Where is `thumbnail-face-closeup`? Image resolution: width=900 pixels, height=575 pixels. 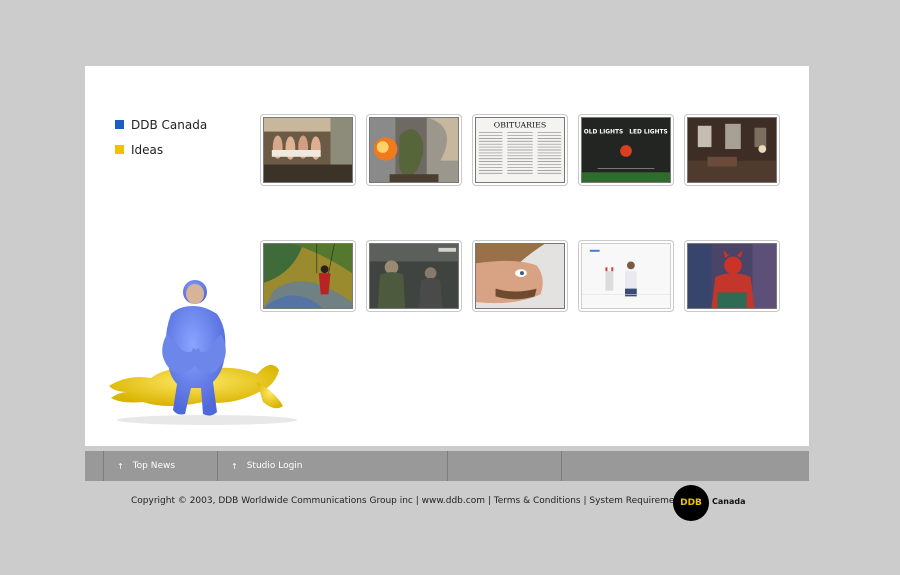
thumbnail-face-closeup is located at coordinates (520, 276).